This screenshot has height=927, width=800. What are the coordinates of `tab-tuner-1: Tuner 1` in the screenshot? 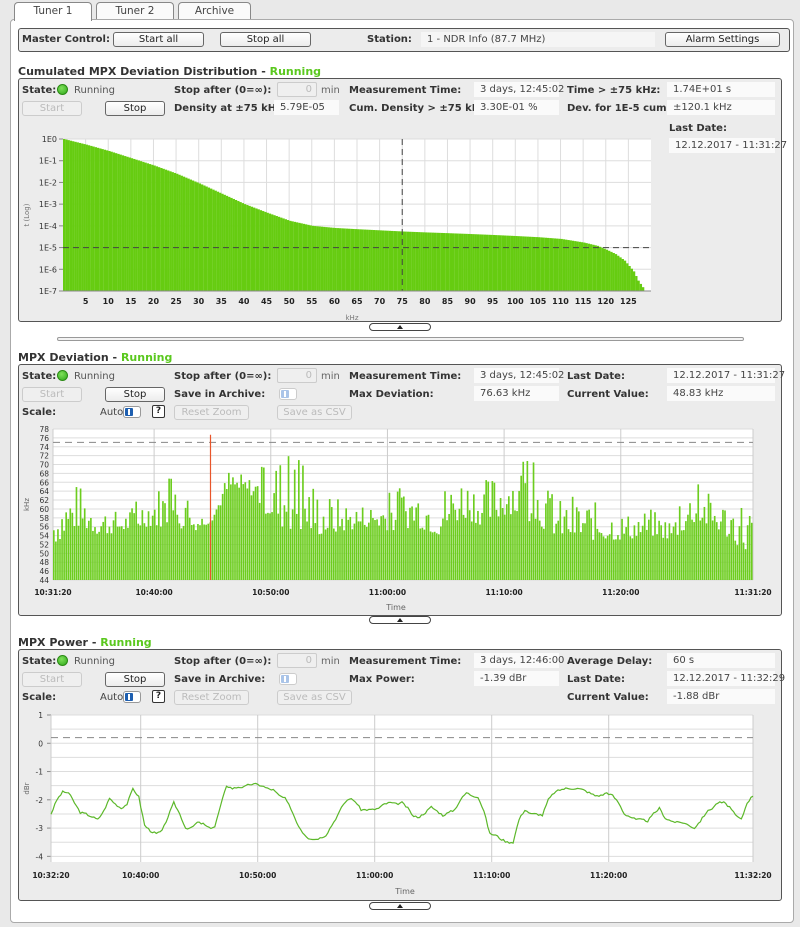 It's located at (53, 11).